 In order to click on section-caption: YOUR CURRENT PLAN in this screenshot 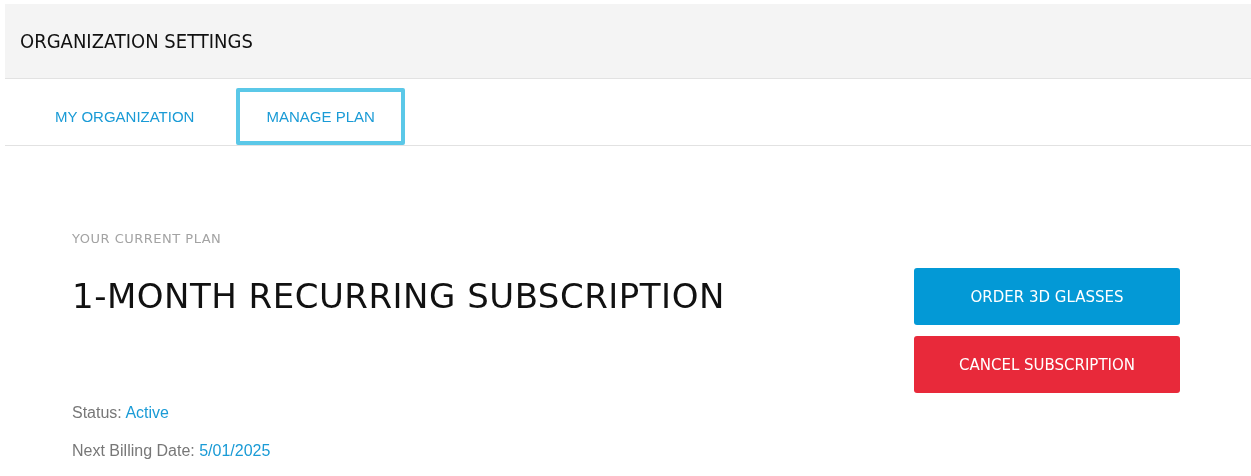, I will do `click(147, 238)`.